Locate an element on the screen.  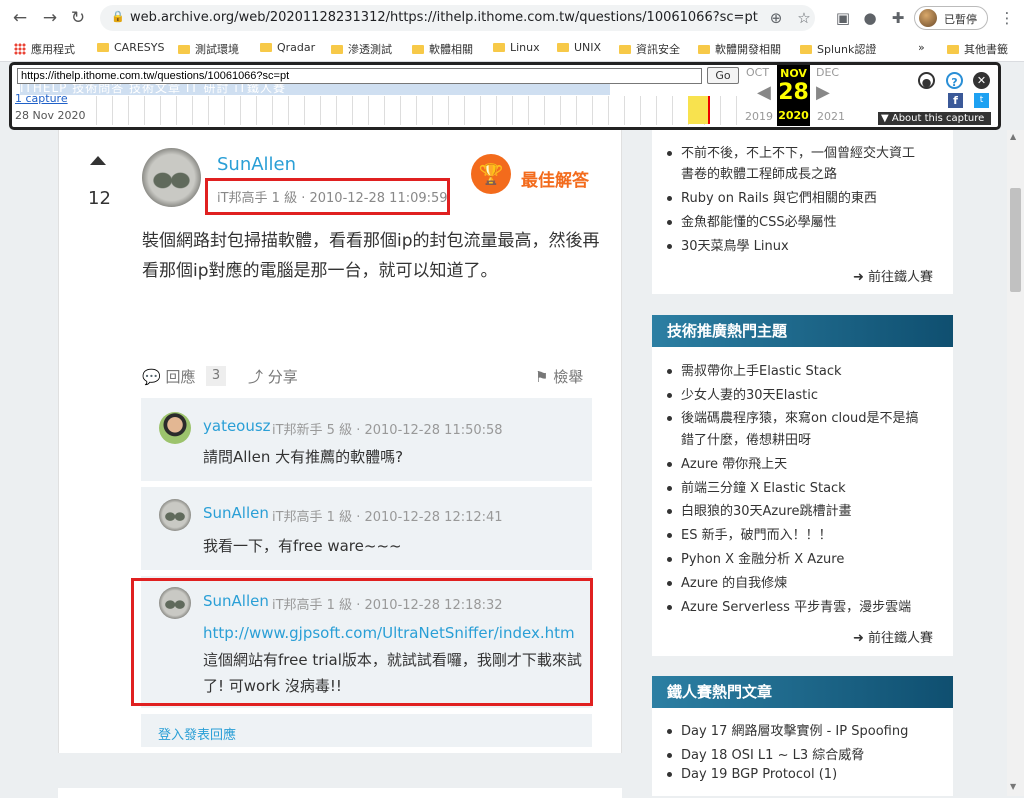
sidebar-article-link: Day 19 BGP Protocol (1) is located at coordinates (752, 774).